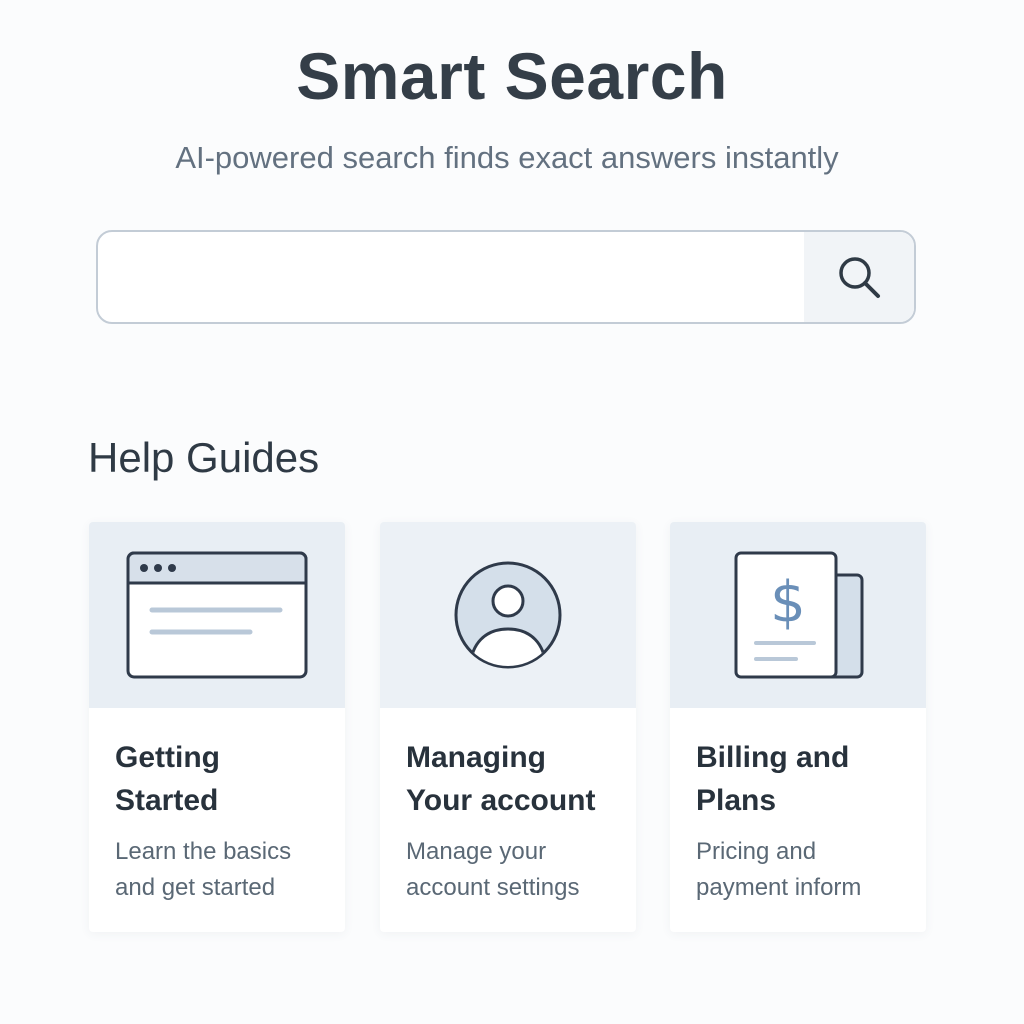 The height and width of the screenshot is (1024, 1024). Describe the element at coordinates (167, 800) in the screenshot. I see `card-title-line: Started` at that location.